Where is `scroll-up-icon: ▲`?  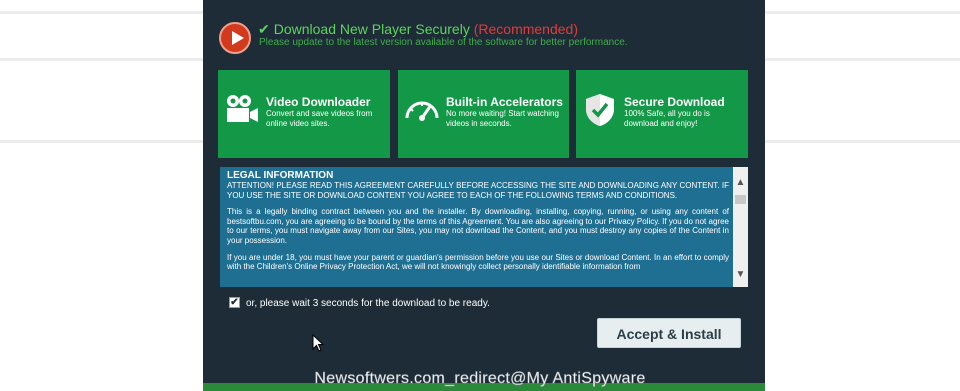 scroll-up-icon: ▲ is located at coordinates (740, 182).